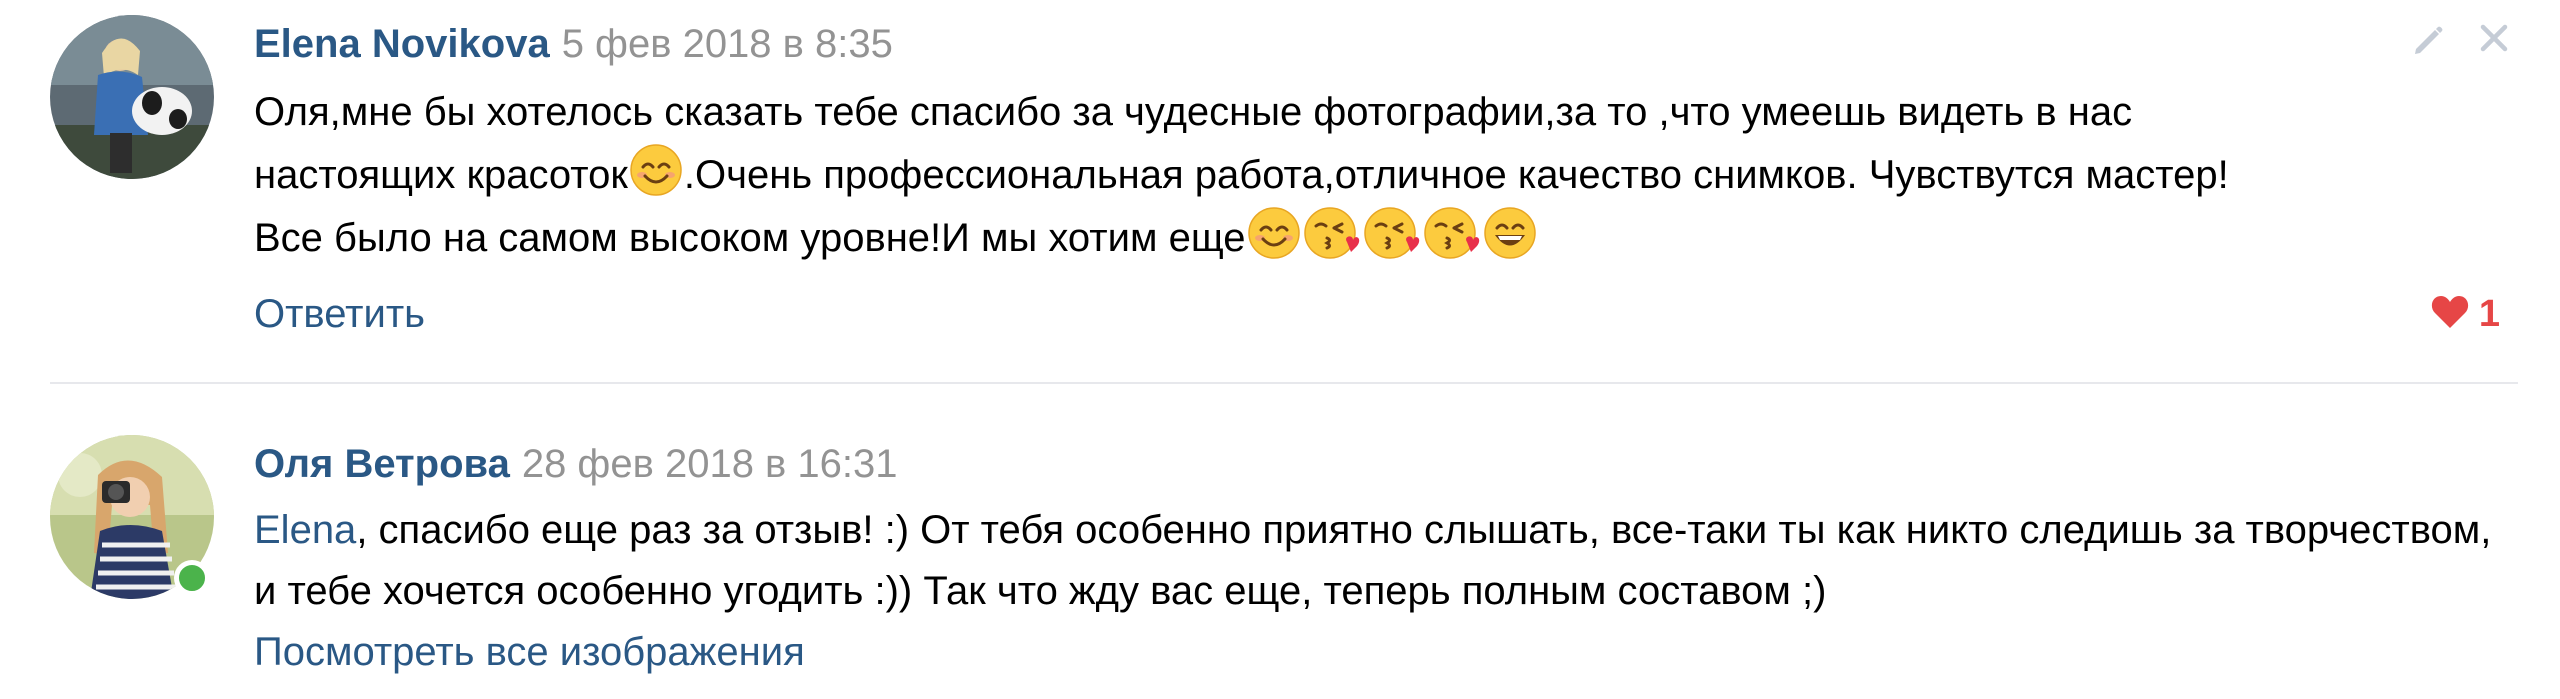 This screenshot has width=2560, height=699. I want to click on heart-icon, so click(2450, 314).